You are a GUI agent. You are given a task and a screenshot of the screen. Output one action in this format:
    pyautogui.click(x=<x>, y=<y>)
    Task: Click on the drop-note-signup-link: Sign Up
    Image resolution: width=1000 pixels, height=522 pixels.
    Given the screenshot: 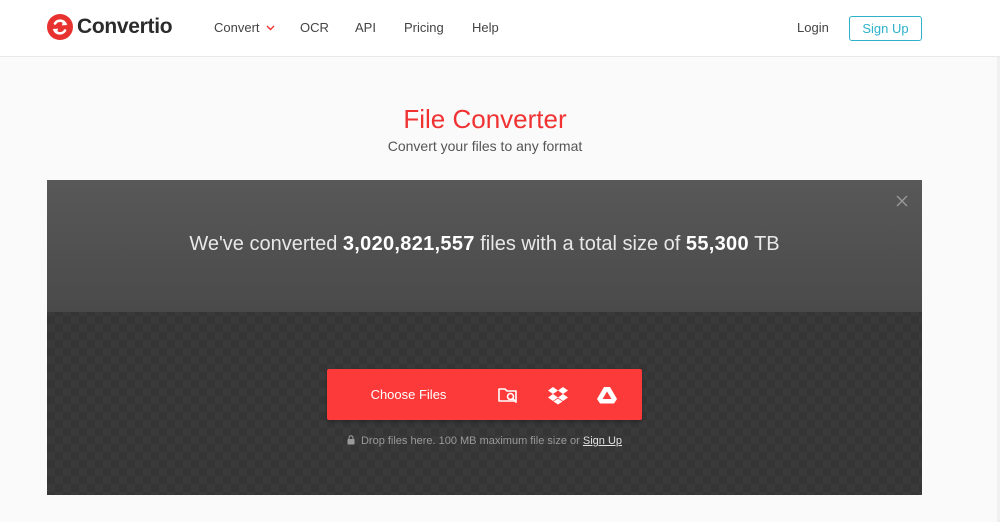 What is the action you would take?
    pyautogui.click(x=602, y=441)
    